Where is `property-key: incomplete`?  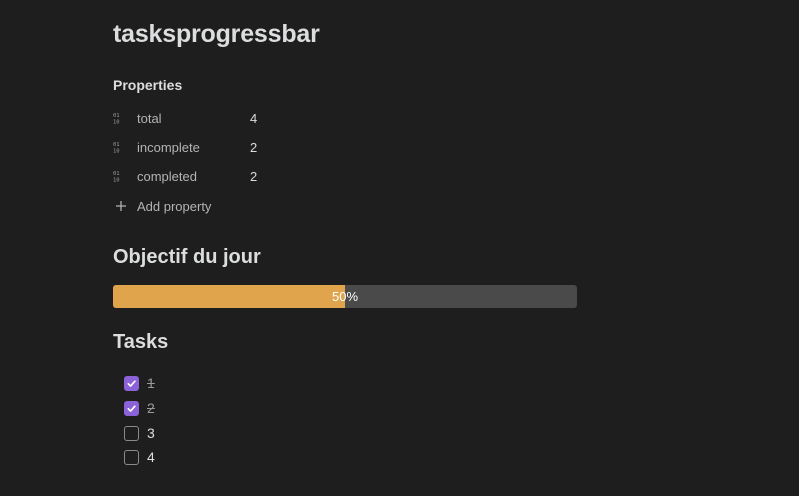
property-key: incomplete is located at coordinates (193, 147).